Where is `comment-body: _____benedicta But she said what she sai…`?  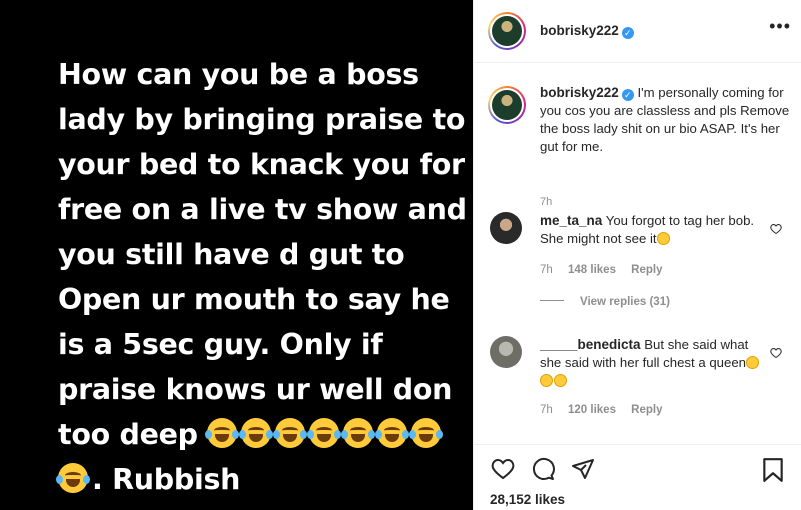 comment-body: _____benedicta But she said what she sai… is located at coordinates (651, 363).